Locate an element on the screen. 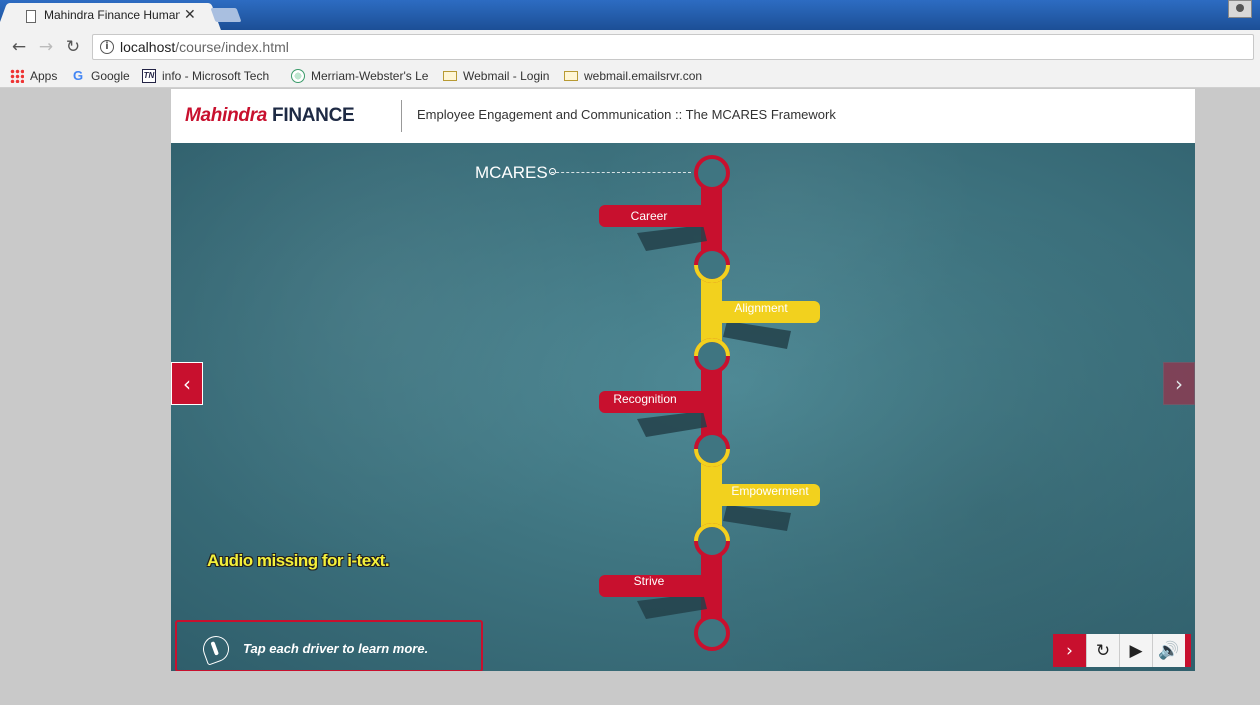 Image resolution: width=1260 pixels, height=705 pixels. header-divider is located at coordinates (401, 116).